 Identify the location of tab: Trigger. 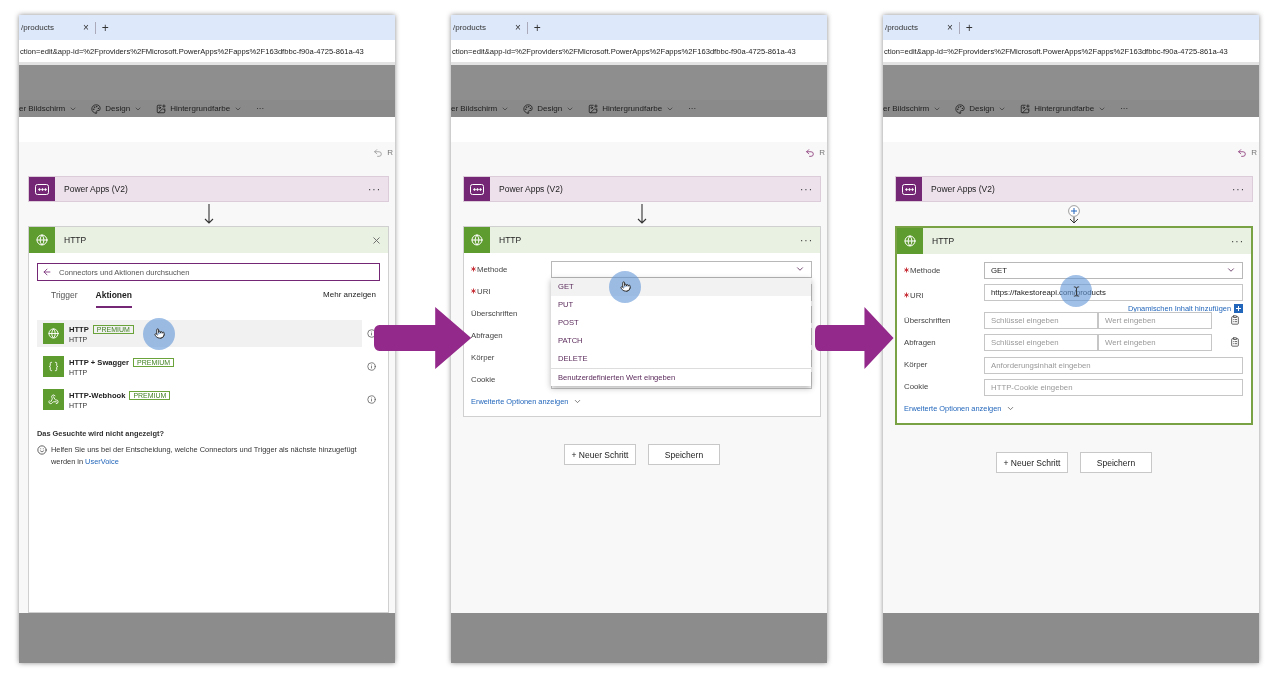
(64, 299).